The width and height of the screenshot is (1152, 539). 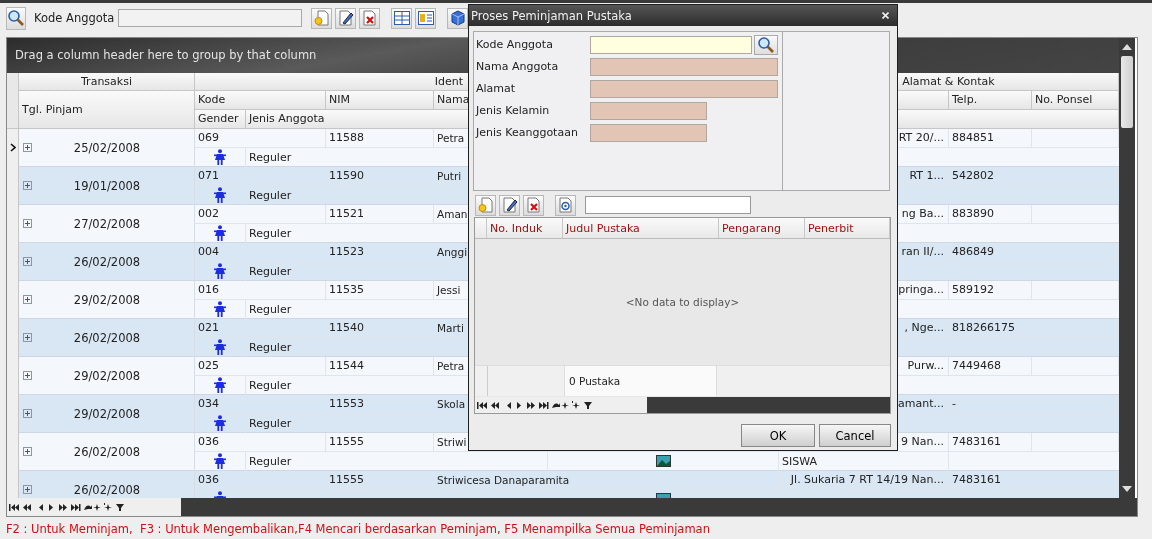 What do you see at coordinates (260, 404) in the screenshot?
I see `table-cell: 034` at bounding box center [260, 404].